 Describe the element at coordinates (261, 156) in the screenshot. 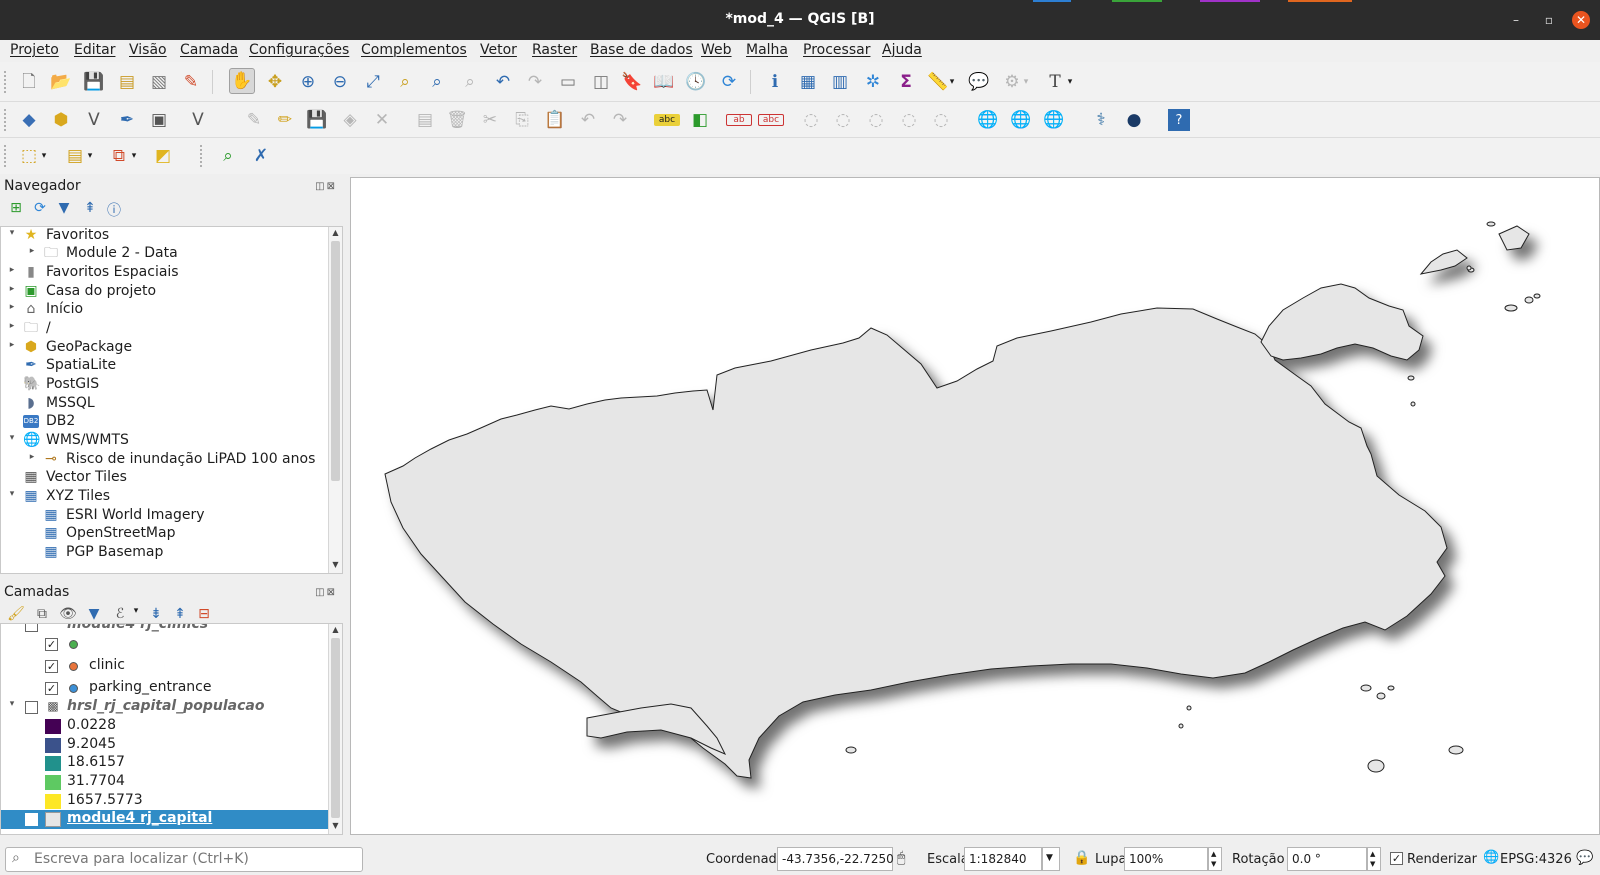

I see `plugin-tool-icon: ✗` at that location.